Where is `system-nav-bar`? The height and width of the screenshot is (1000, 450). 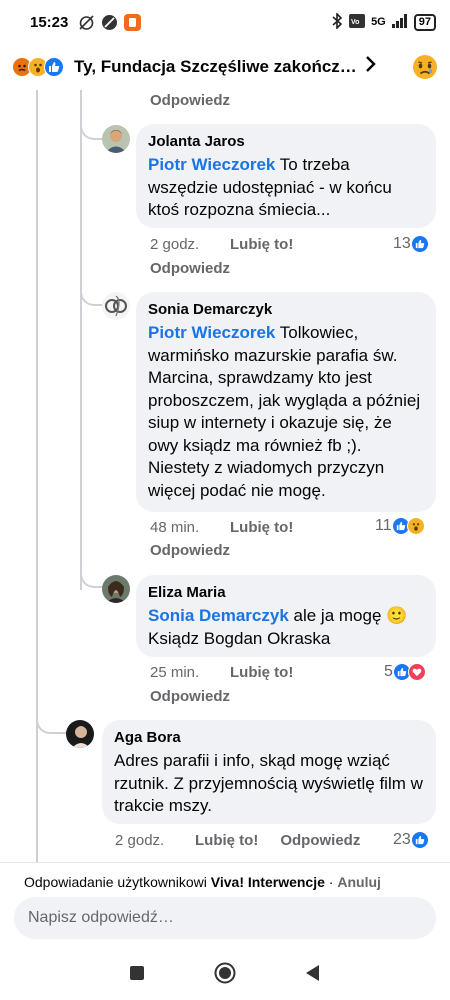
system-nav-bar is located at coordinates (225, 975).